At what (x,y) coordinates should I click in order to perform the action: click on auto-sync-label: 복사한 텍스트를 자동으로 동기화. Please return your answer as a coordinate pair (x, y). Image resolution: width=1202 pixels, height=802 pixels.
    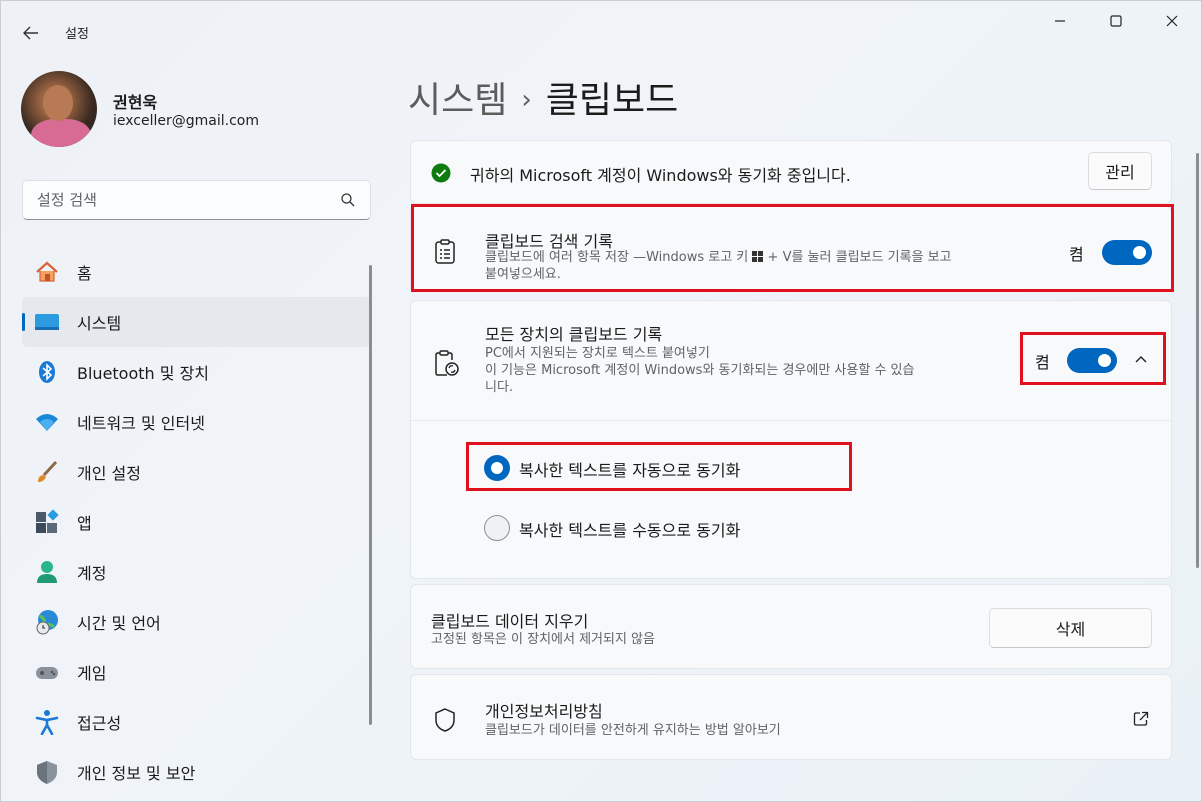
    Looking at the image, I should click on (629, 469).